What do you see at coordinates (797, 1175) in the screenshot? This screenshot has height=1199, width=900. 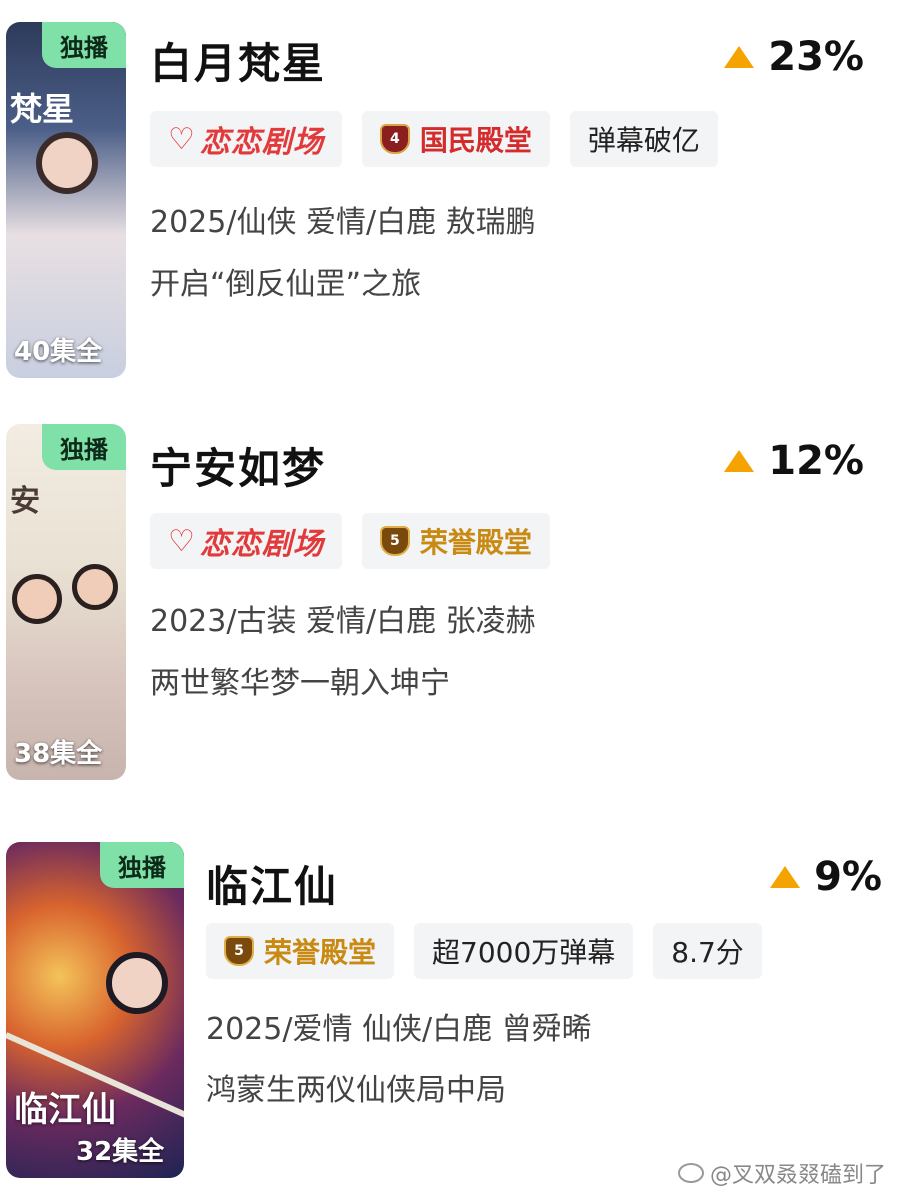 I see `watermark-text: @叉双叒叕磕到了` at bounding box center [797, 1175].